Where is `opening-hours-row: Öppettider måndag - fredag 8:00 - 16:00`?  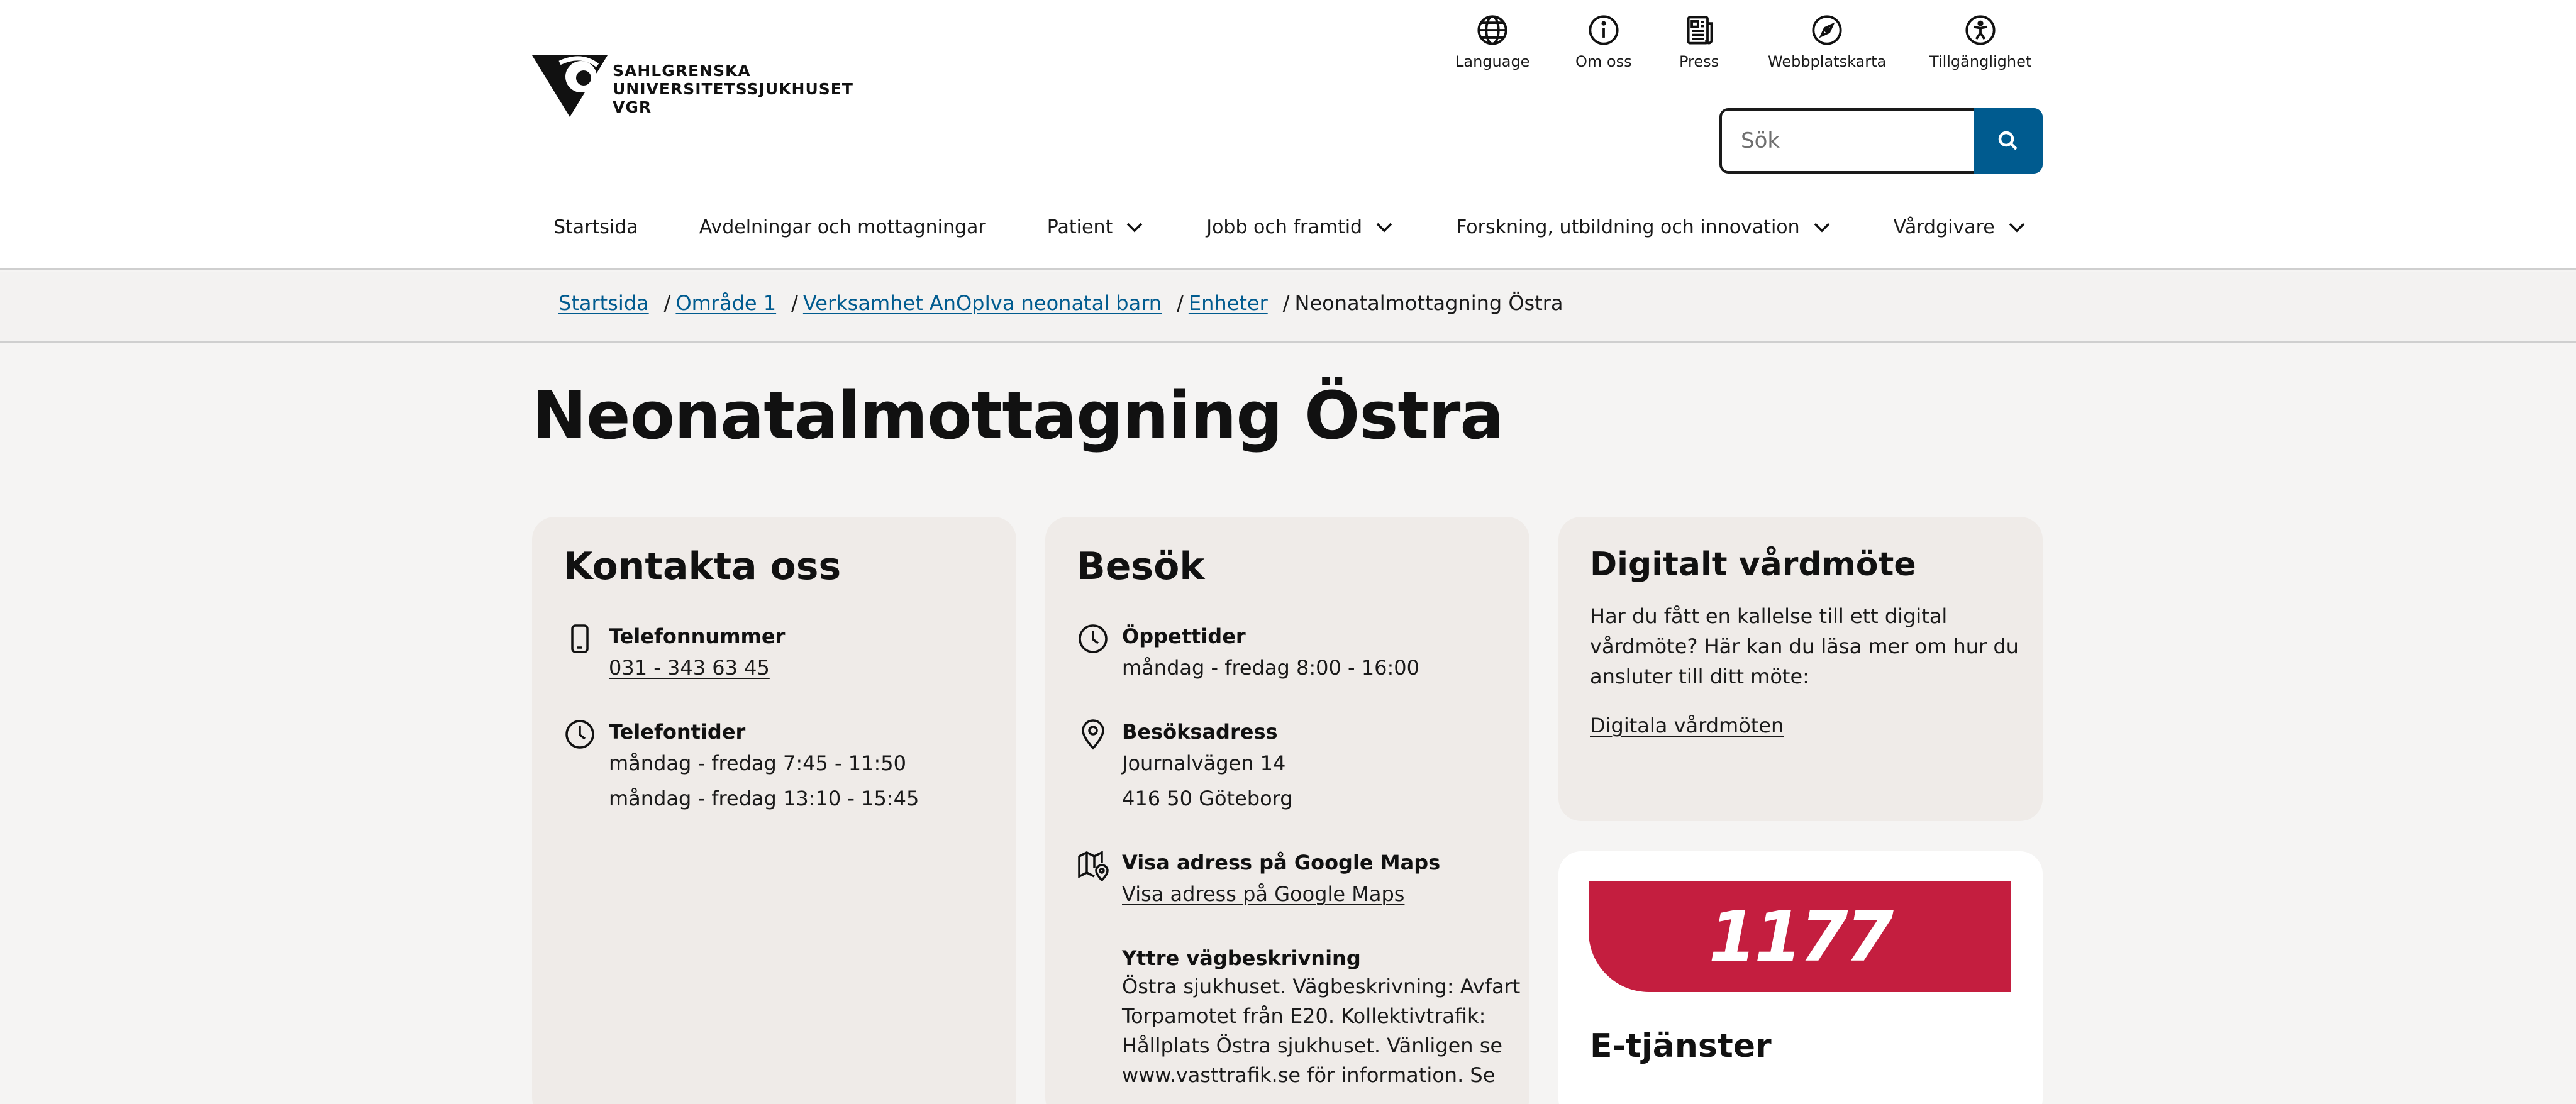 opening-hours-row: Öppettider måndag - fredag 8:00 - 16:00 is located at coordinates (1248, 653).